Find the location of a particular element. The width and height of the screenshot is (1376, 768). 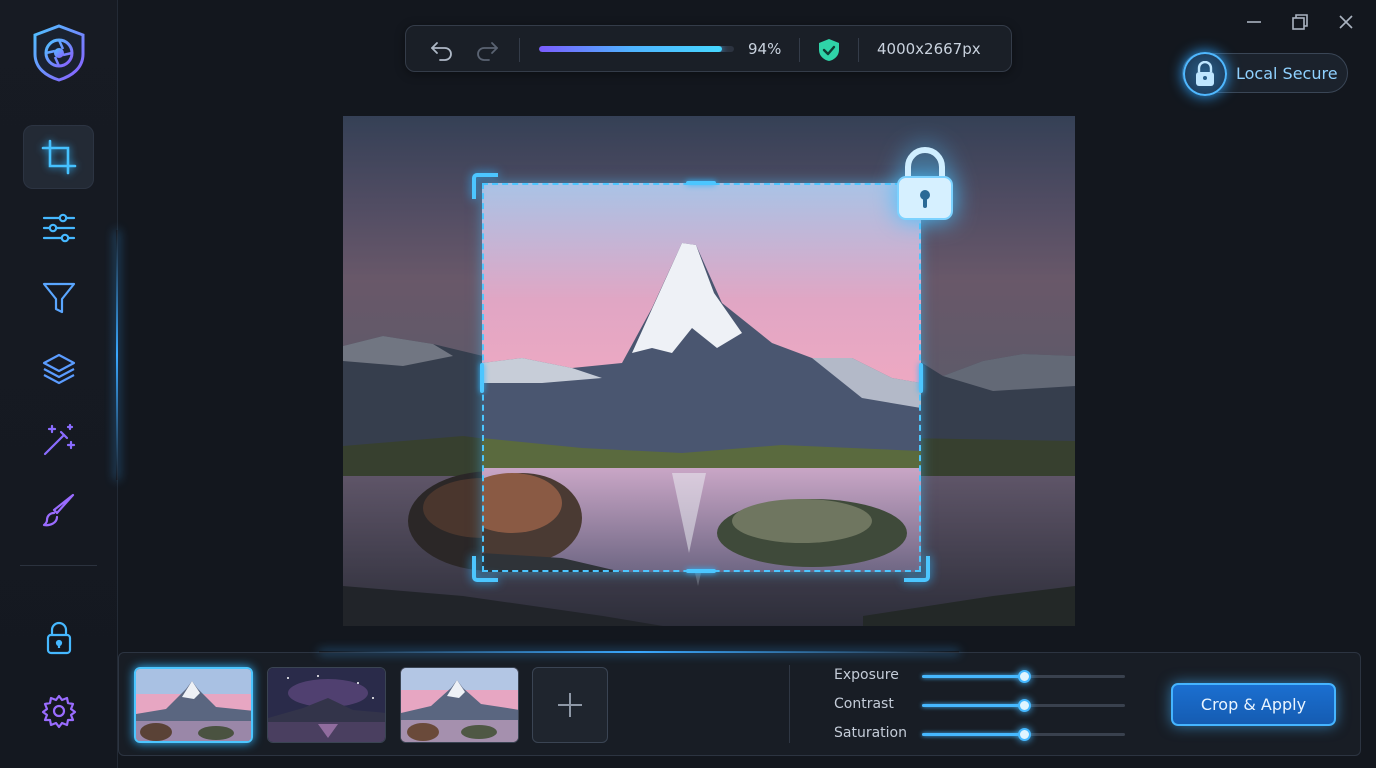

lock-icon is located at coordinates (58, 638).